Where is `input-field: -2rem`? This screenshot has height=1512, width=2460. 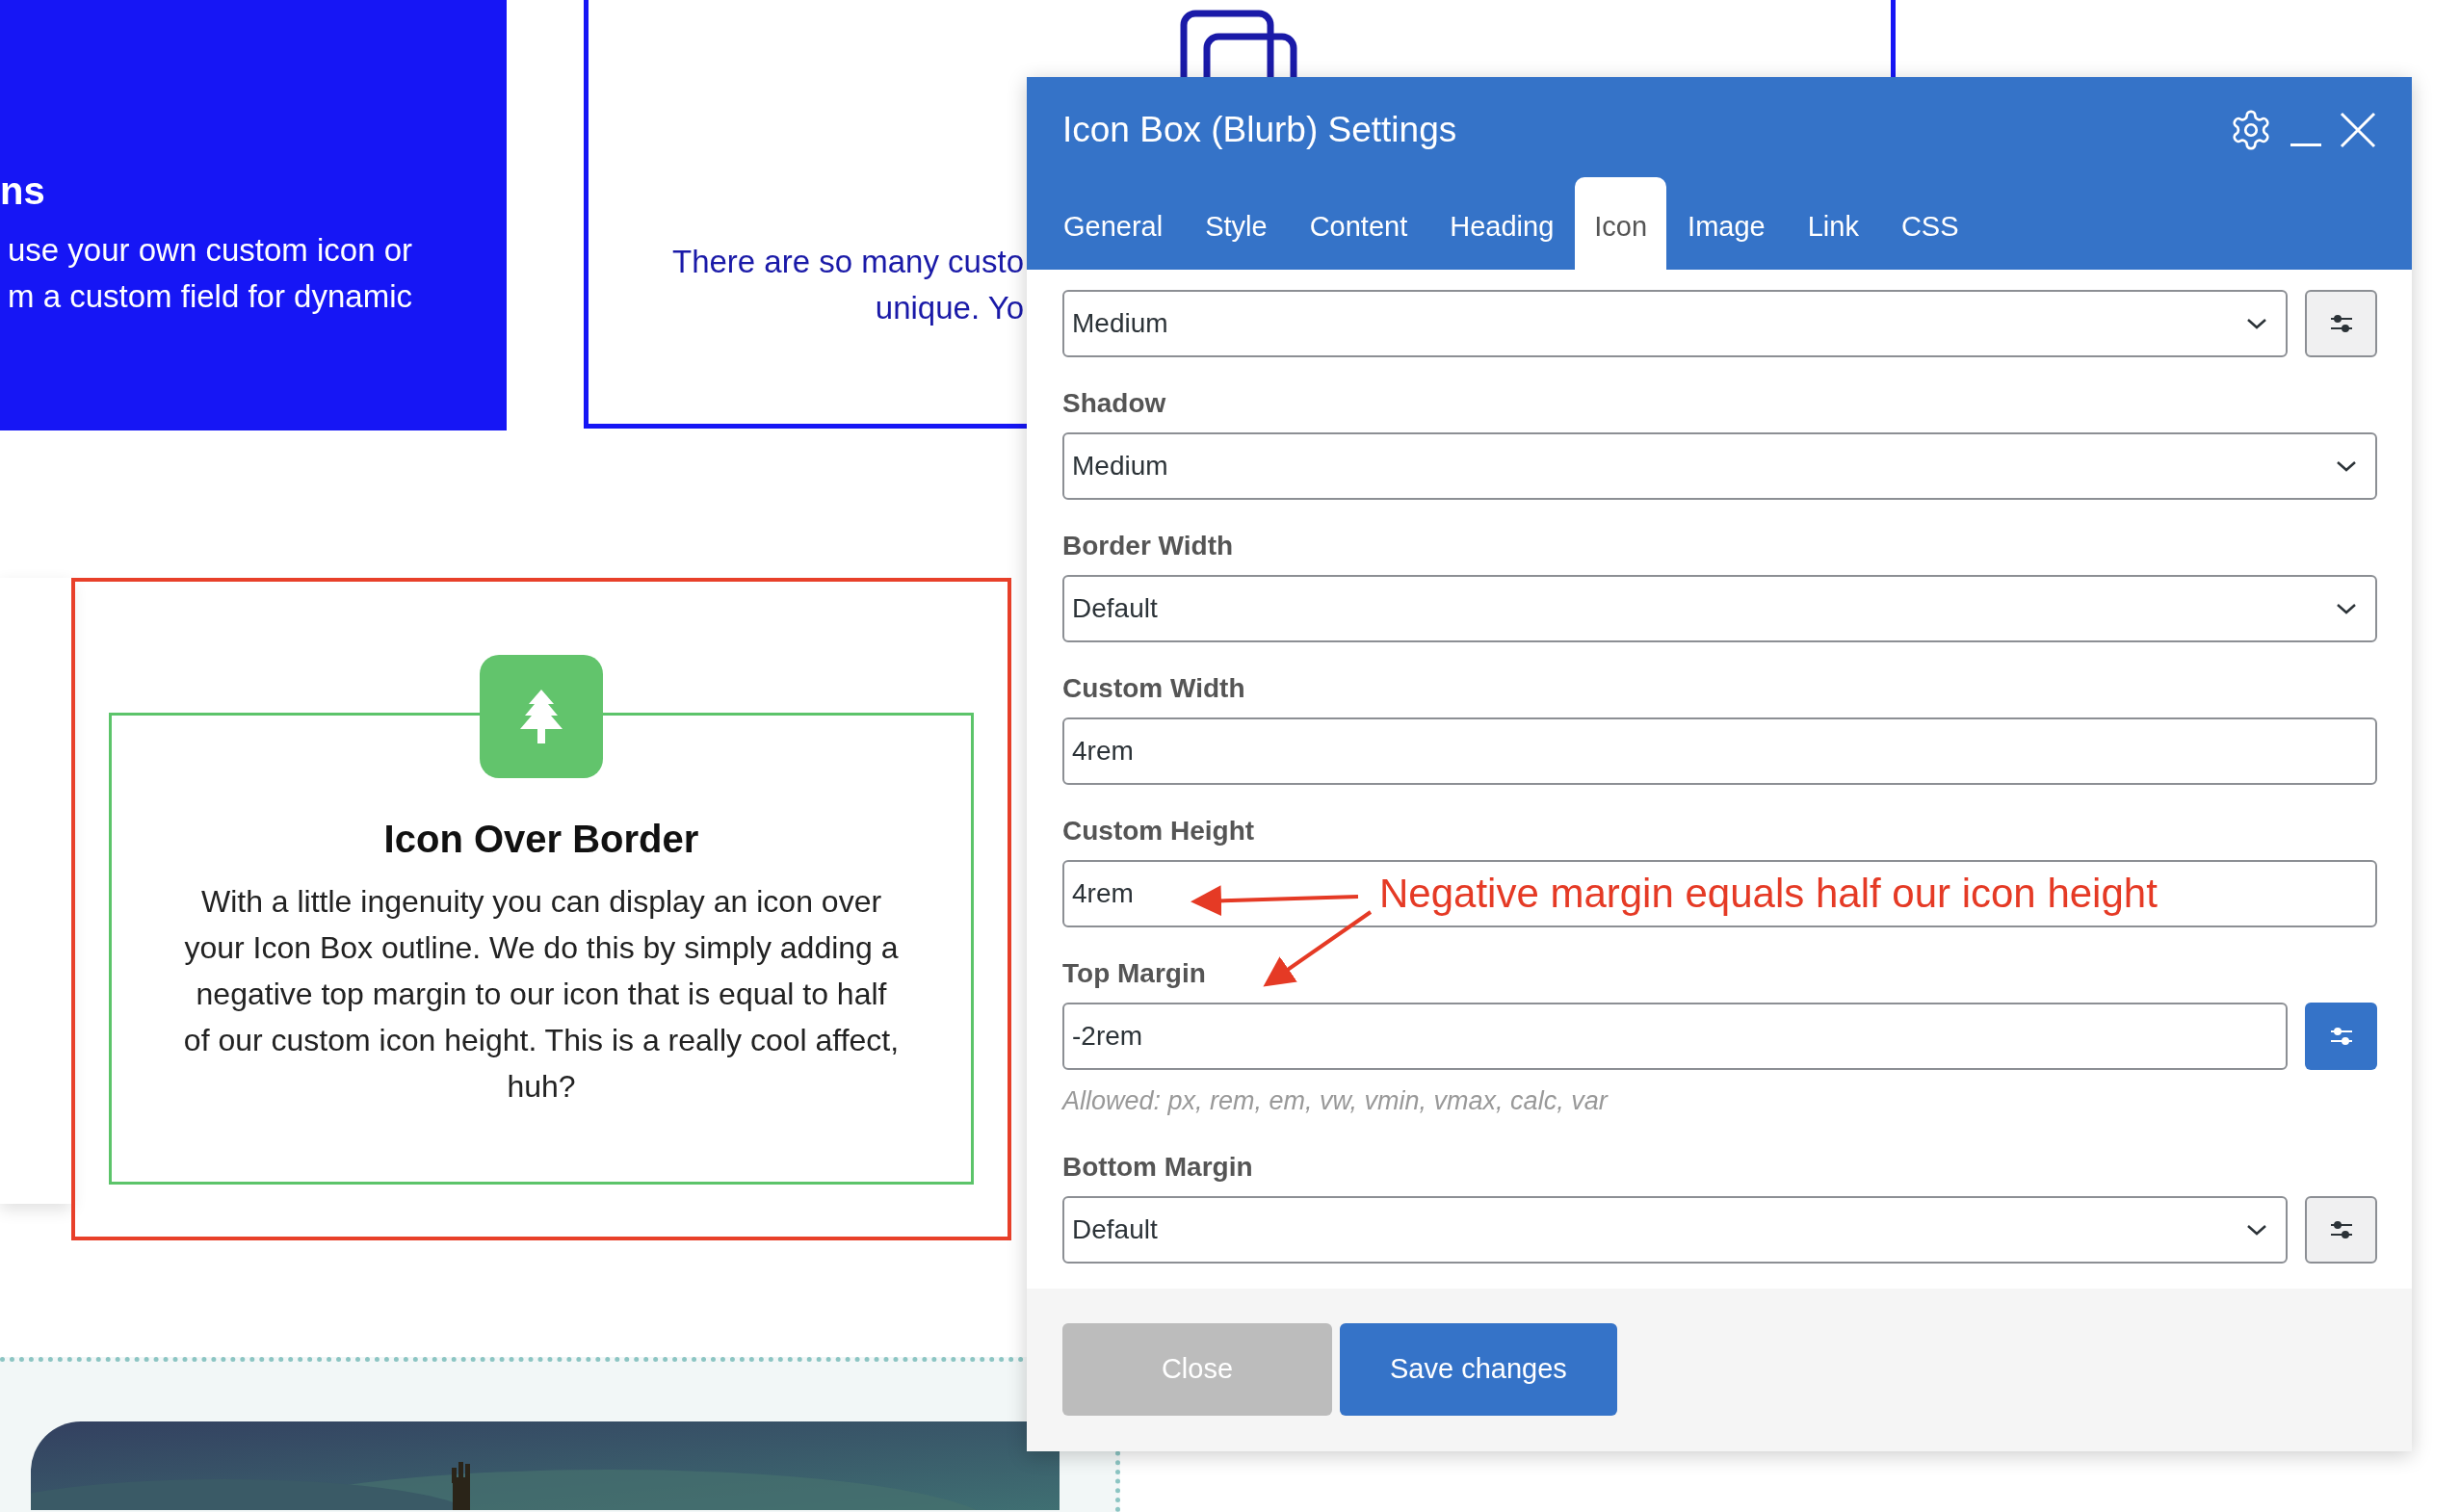 input-field: -2rem is located at coordinates (1675, 1036).